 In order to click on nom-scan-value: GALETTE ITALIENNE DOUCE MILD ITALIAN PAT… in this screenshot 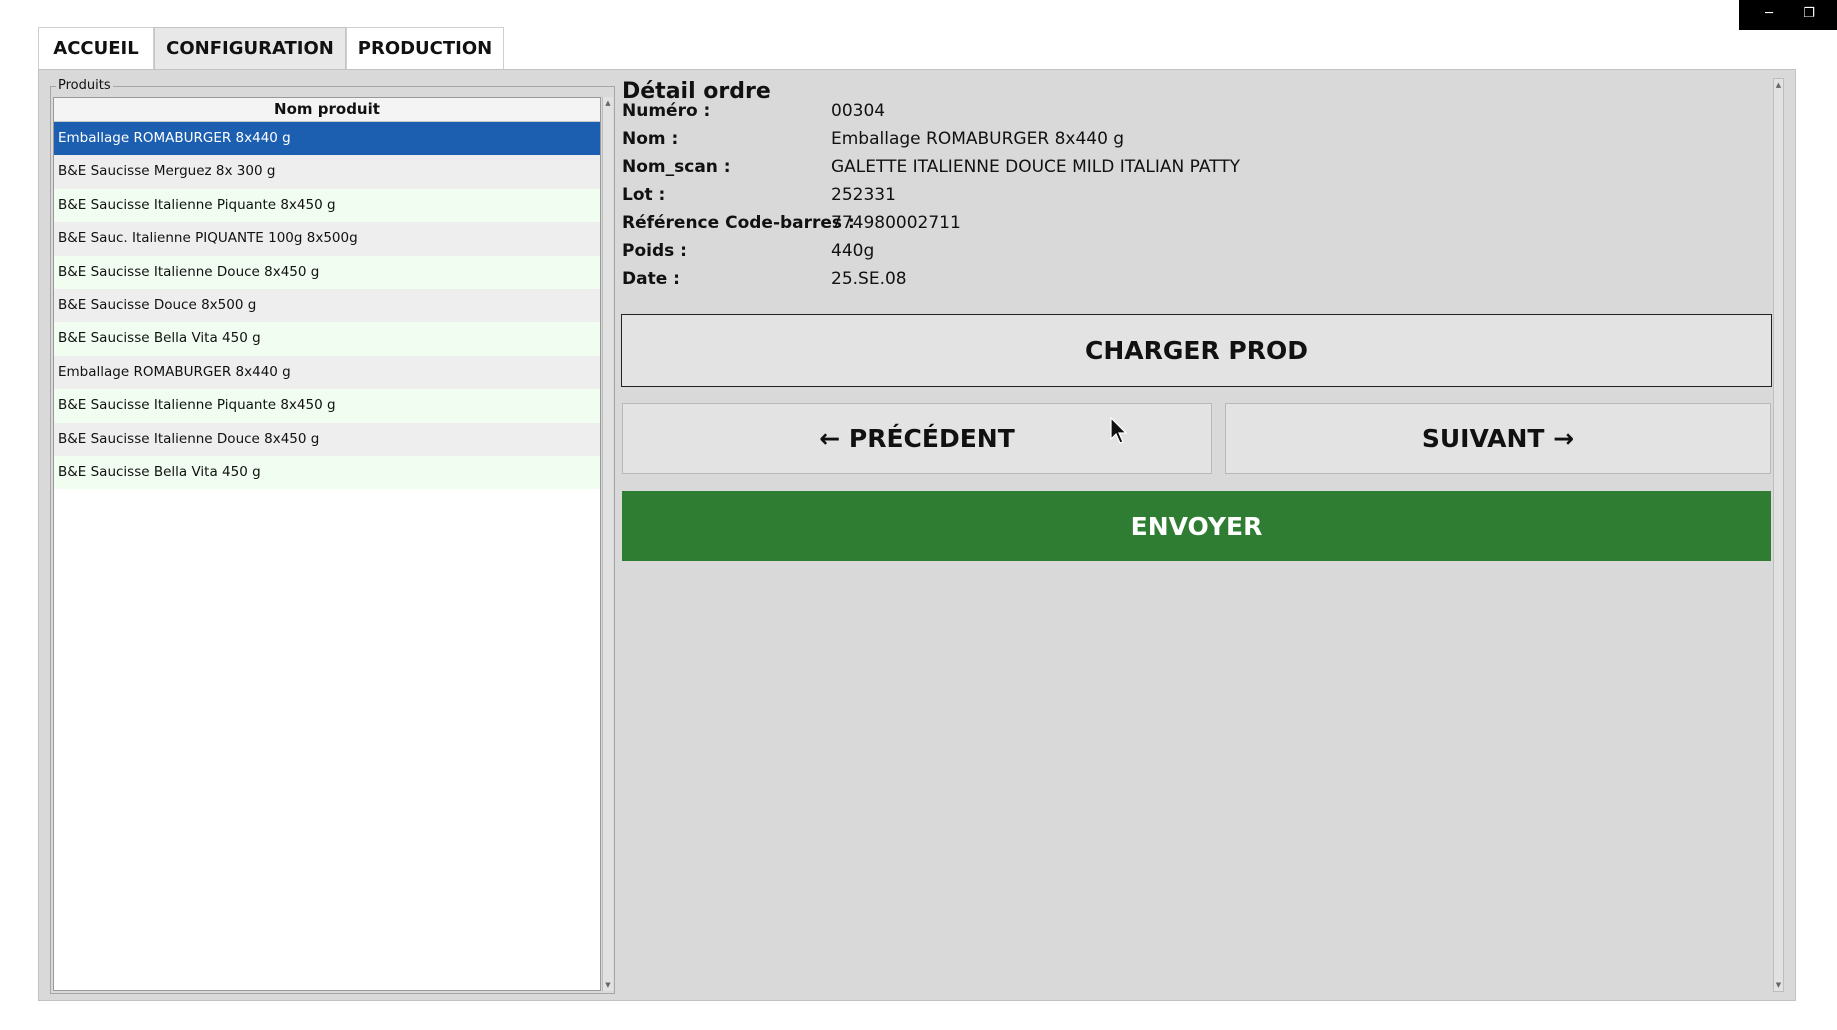, I will do `click(1035, 167)`.